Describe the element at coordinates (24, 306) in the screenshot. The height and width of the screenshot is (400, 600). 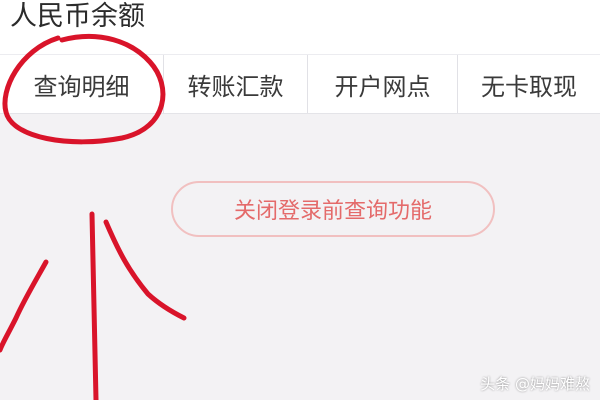
I see `annotation-arrow-head-left` at that location.